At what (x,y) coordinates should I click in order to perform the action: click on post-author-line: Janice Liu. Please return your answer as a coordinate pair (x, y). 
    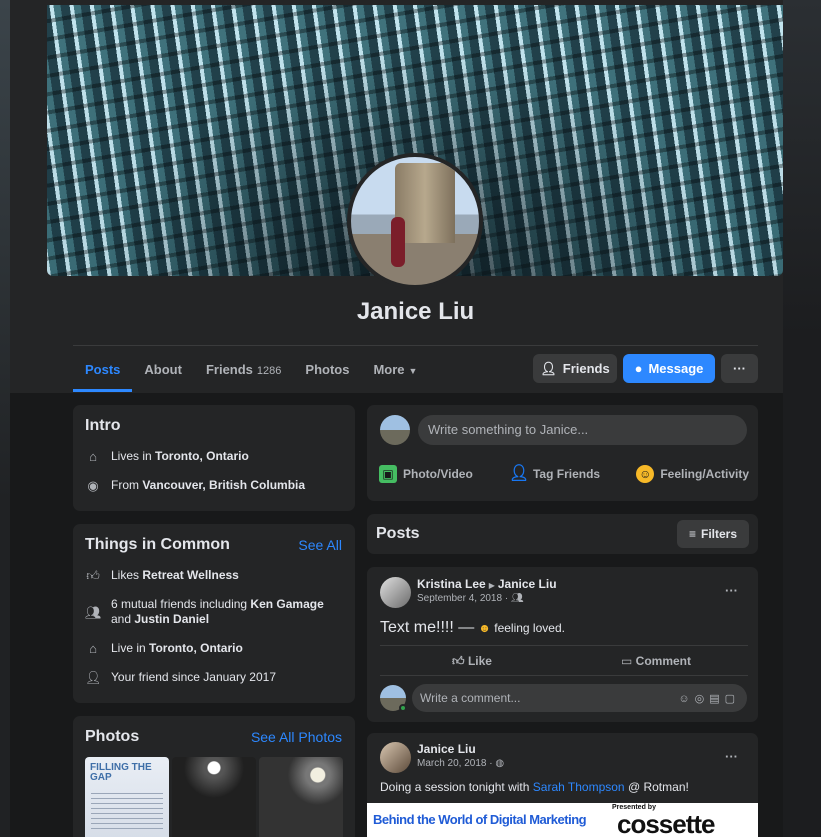
    Looking at the image, I should click on (446, 749).